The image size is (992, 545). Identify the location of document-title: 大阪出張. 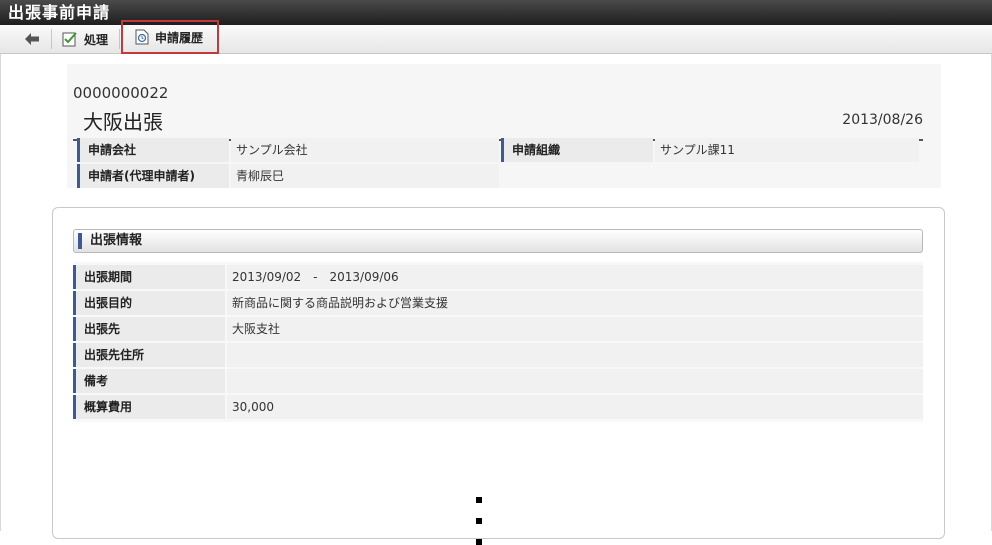
(123, 122).